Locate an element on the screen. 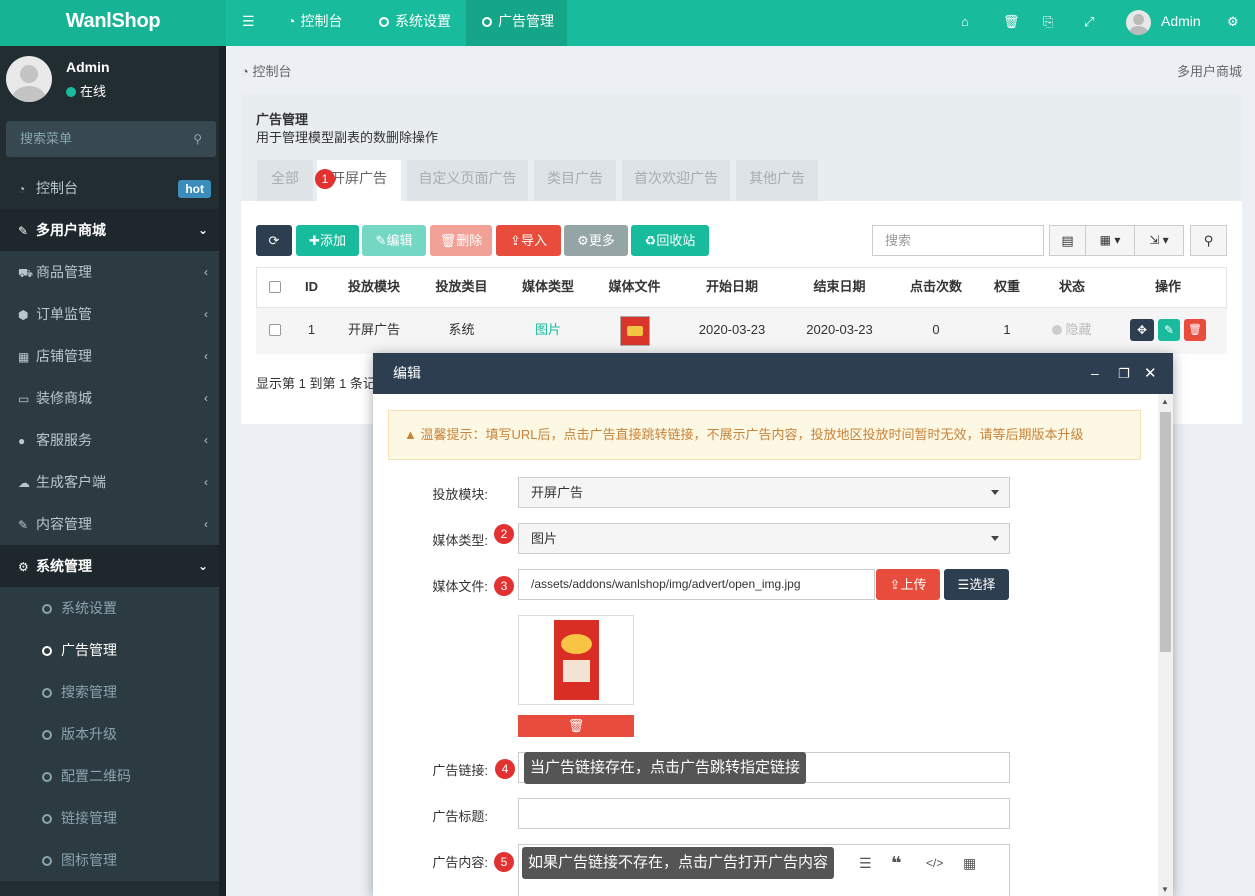 Image resolution: width=1255 pixels, height=896 pixels. magic-icon: ✎ is located at coordinates (23, 231).